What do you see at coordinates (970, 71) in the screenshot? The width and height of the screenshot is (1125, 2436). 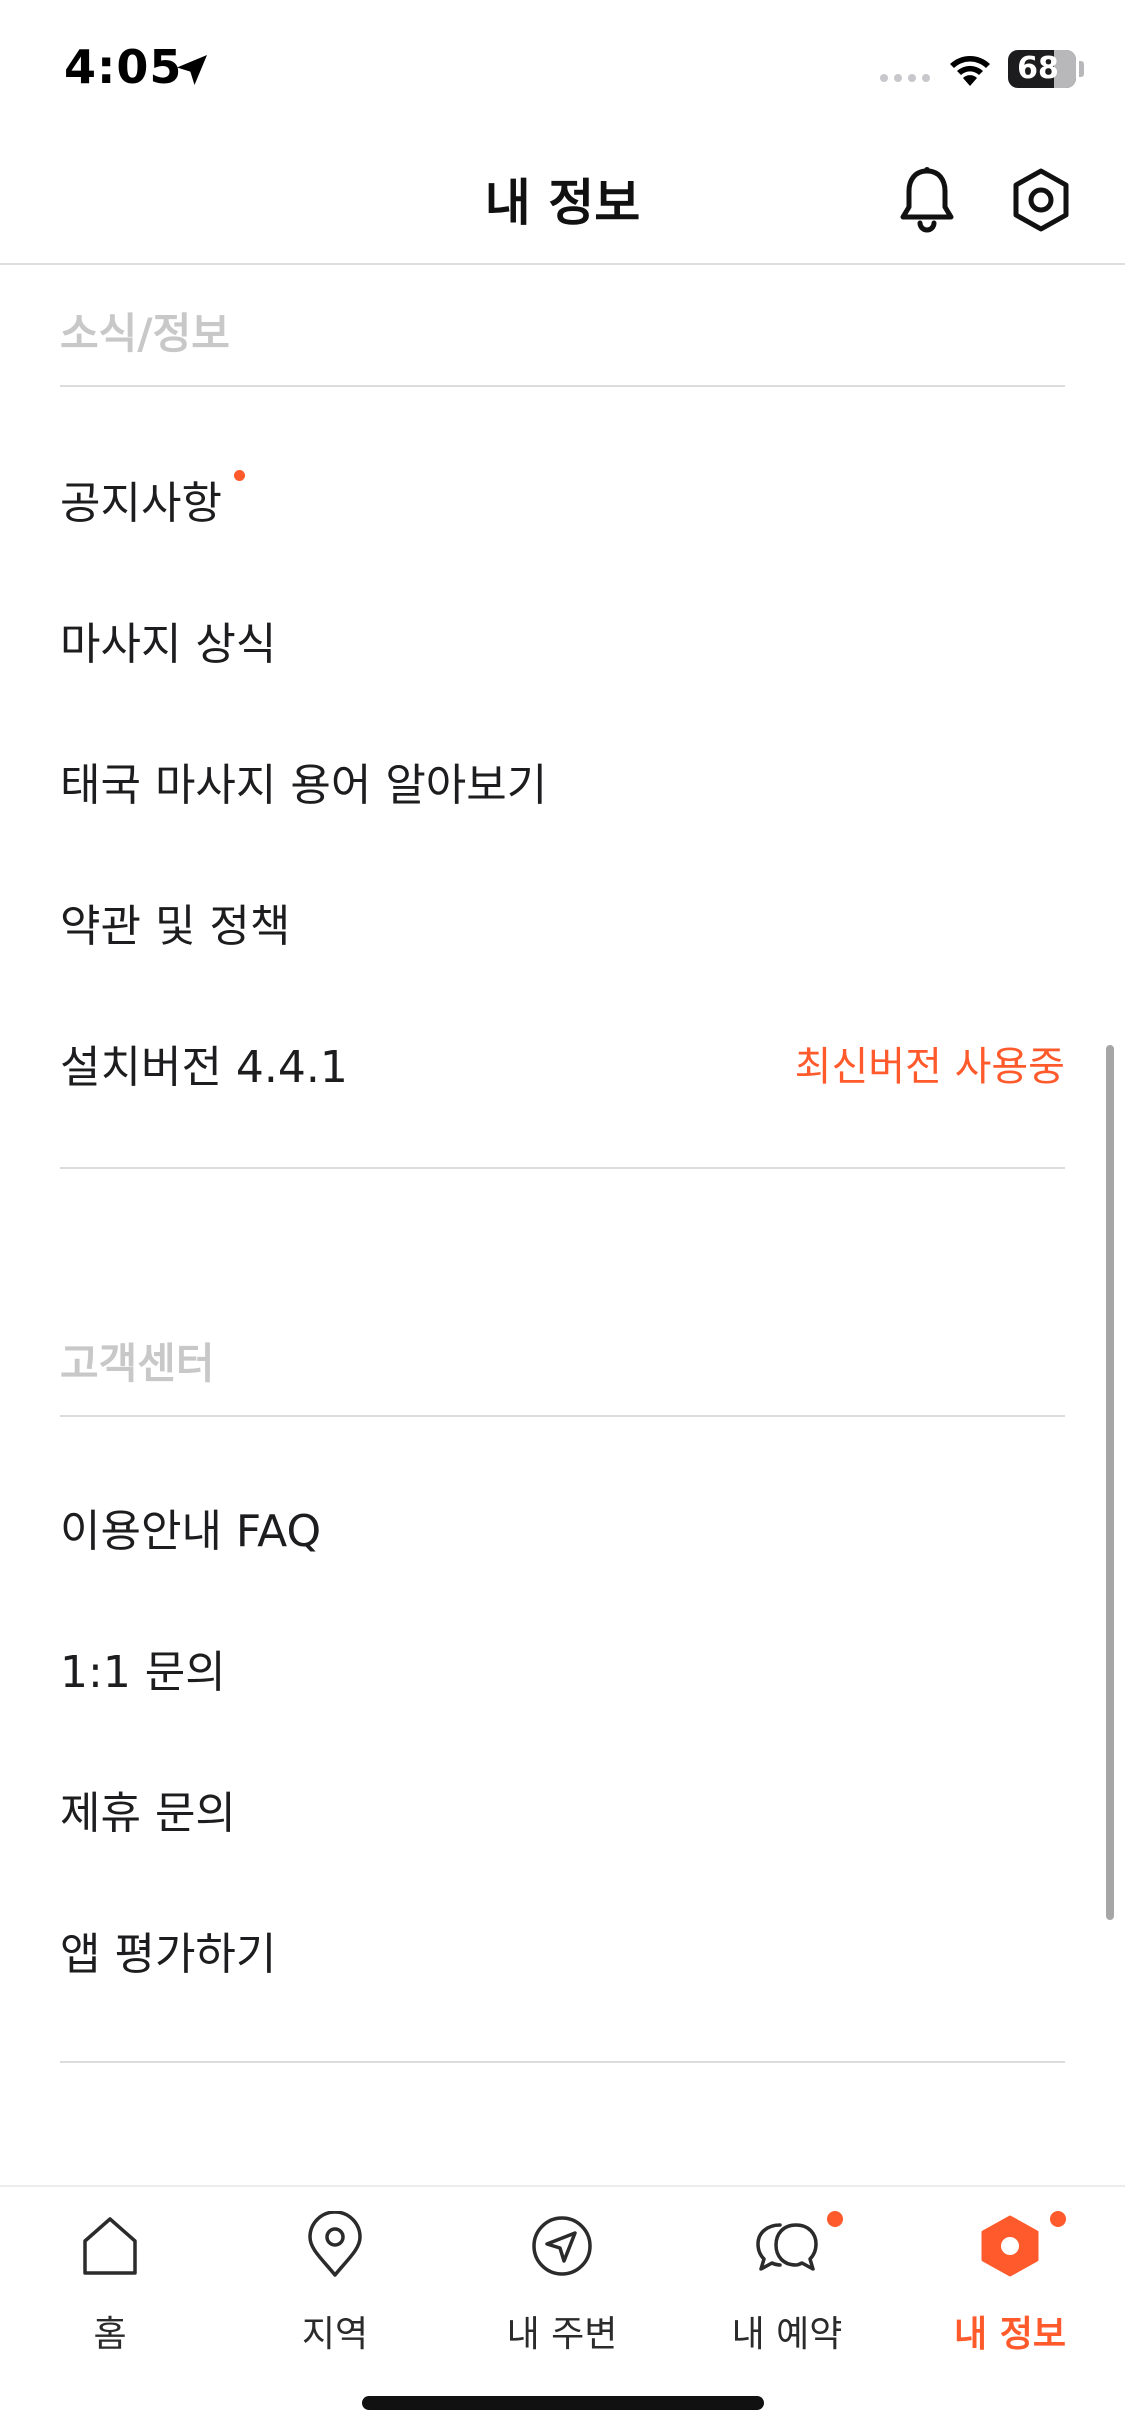 I see `wifi-icon` at bounding box center [970, 71].